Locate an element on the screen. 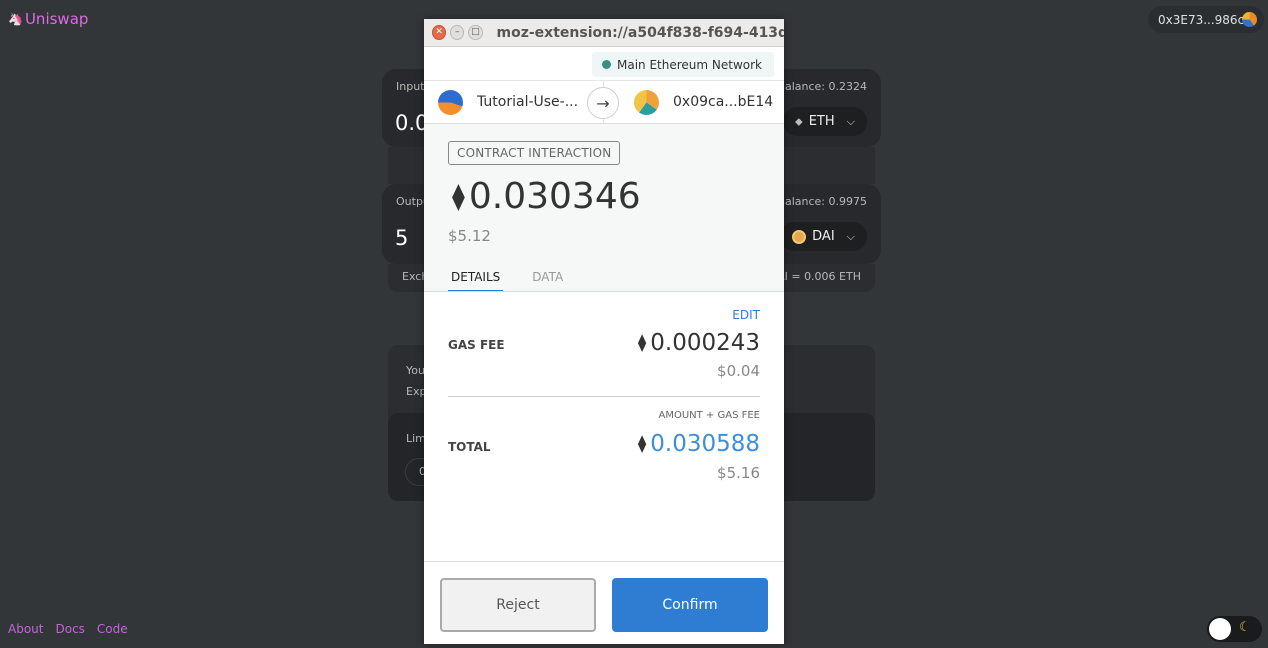 The width and height of the screenshot is (1268, 648). input-token-select: ⬥ ETH ⌵ is located at coordinates (825, 121).